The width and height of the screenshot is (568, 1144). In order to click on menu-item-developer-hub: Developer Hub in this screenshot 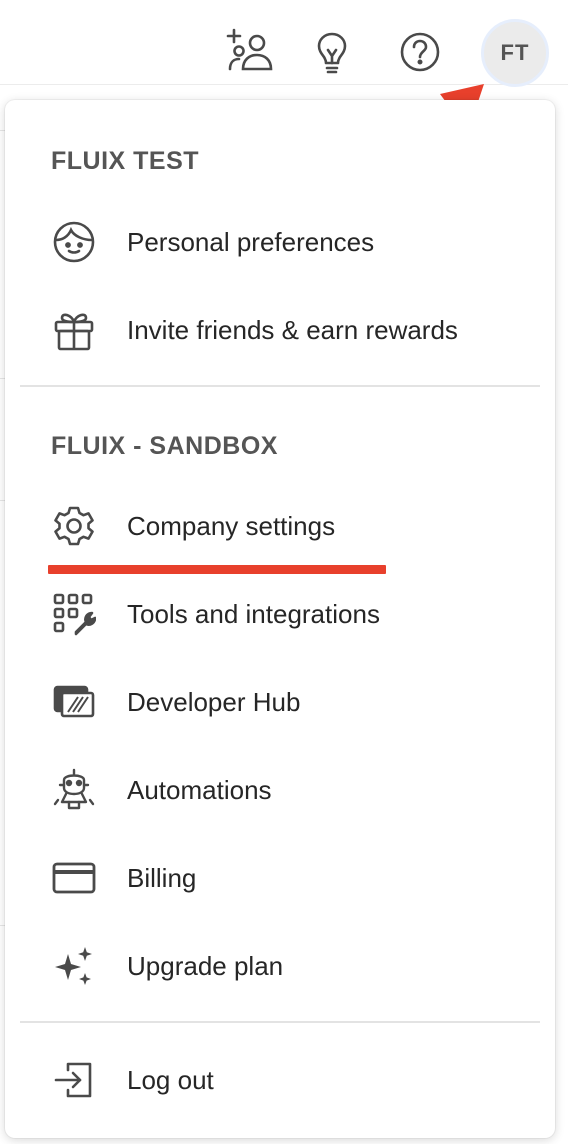, I will do `click(280, 702)`.